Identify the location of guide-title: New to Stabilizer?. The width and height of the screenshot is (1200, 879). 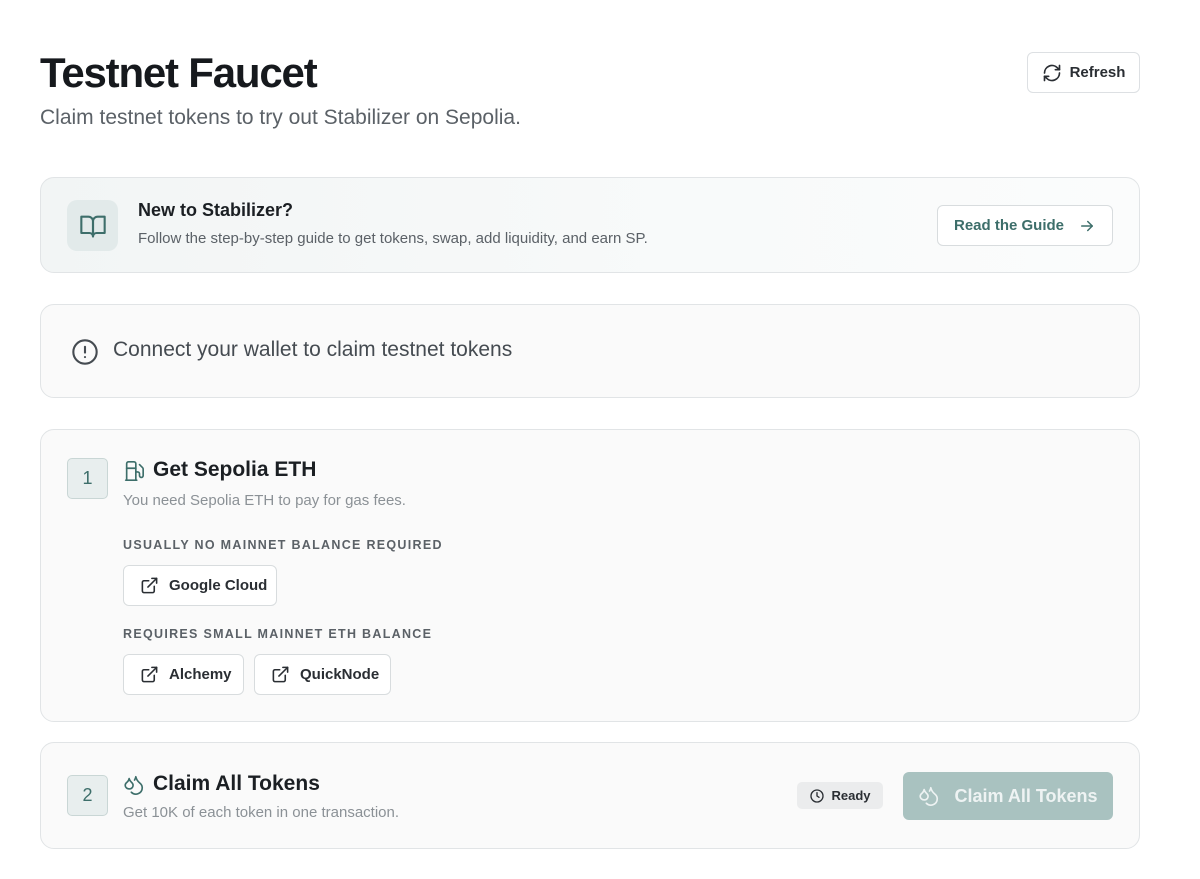
(216, 210).